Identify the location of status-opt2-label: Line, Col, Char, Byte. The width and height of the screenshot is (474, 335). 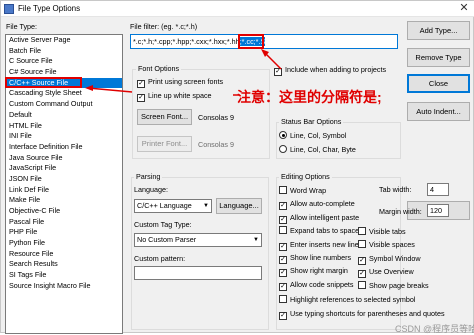
(323, 149).